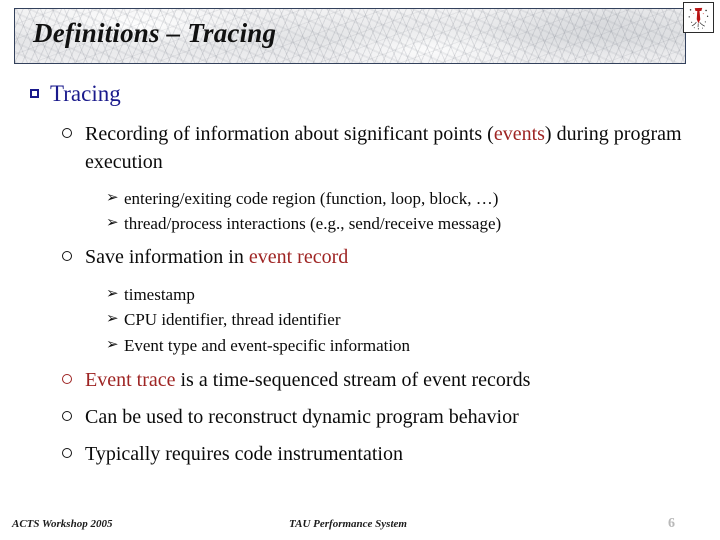 The image size is (720, 540). I want to click on page-title: Definitions – Tracing, so click(155, 33).